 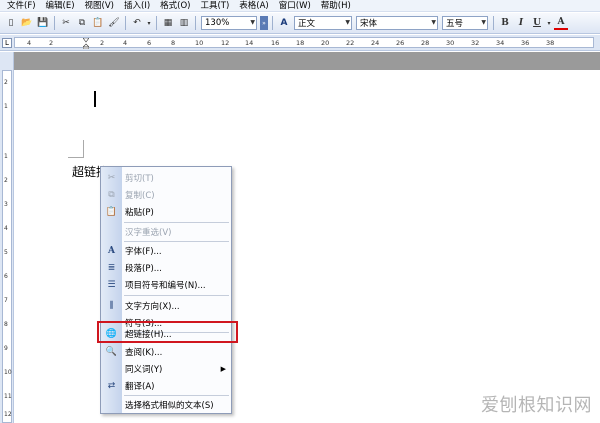 I want to click on ruler-tick: 24, so click(x=375, y=43).